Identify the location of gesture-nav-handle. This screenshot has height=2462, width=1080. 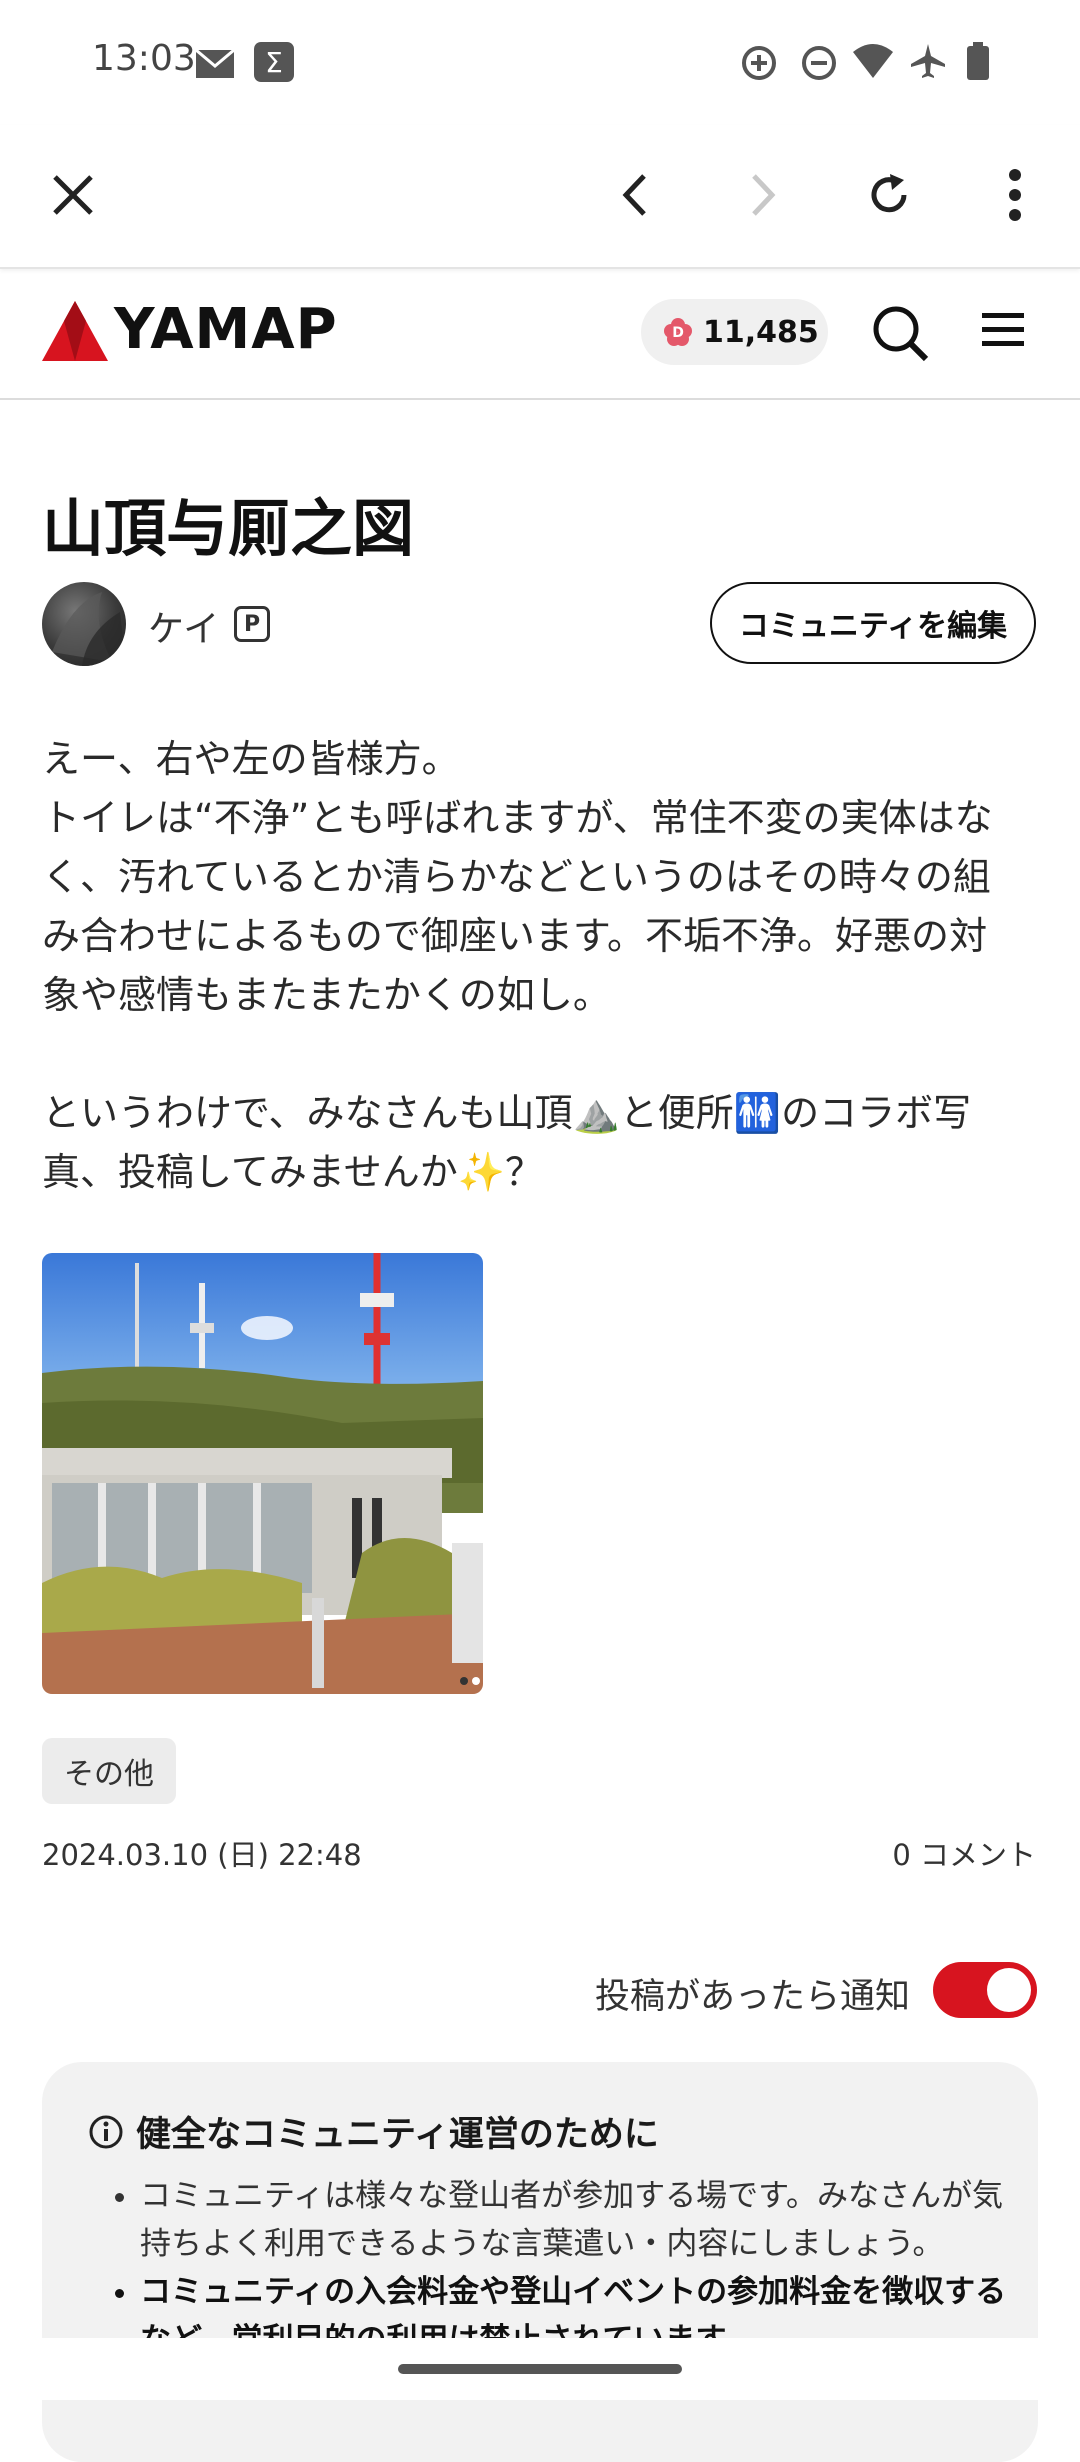
(540, 2369).